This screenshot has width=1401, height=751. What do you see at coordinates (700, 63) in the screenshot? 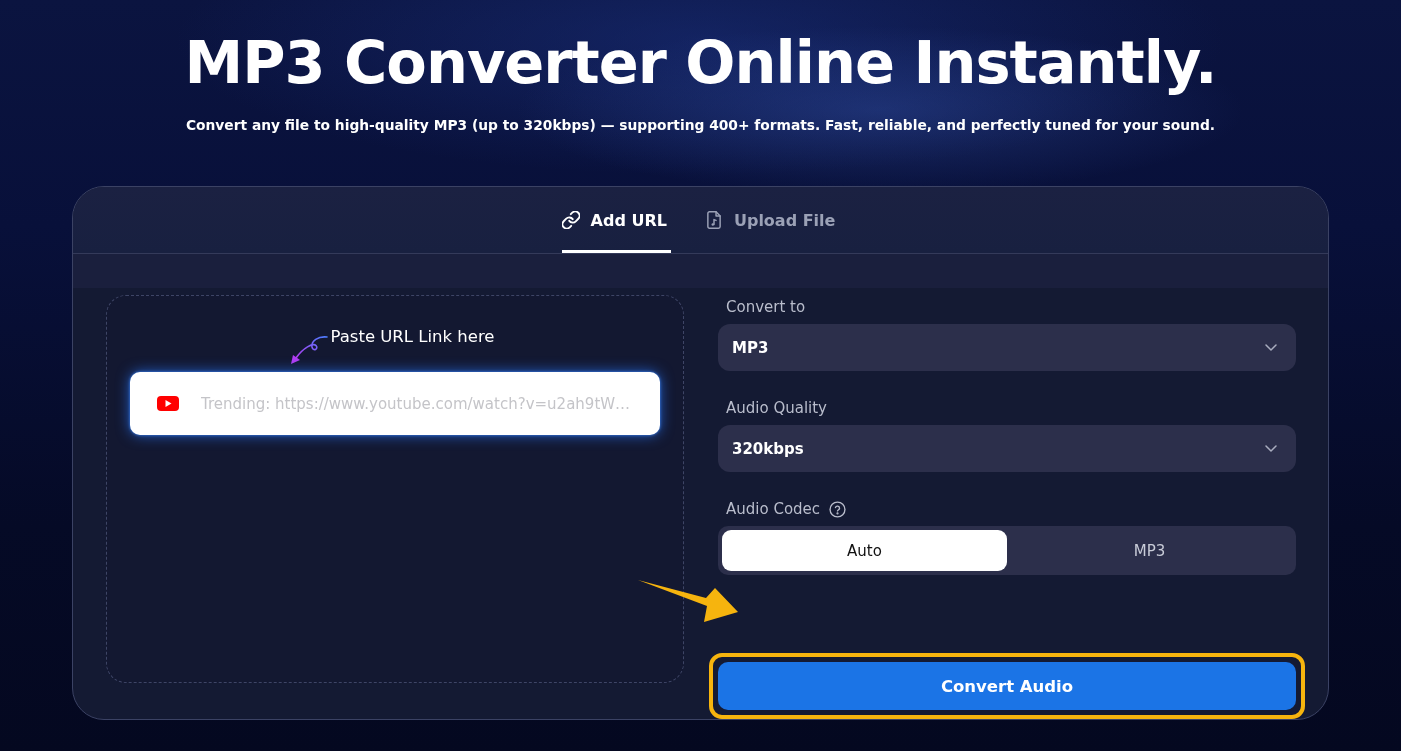
I see `page-title: MP3 Converter Online Instantly.` at bounding box center [700, 63].